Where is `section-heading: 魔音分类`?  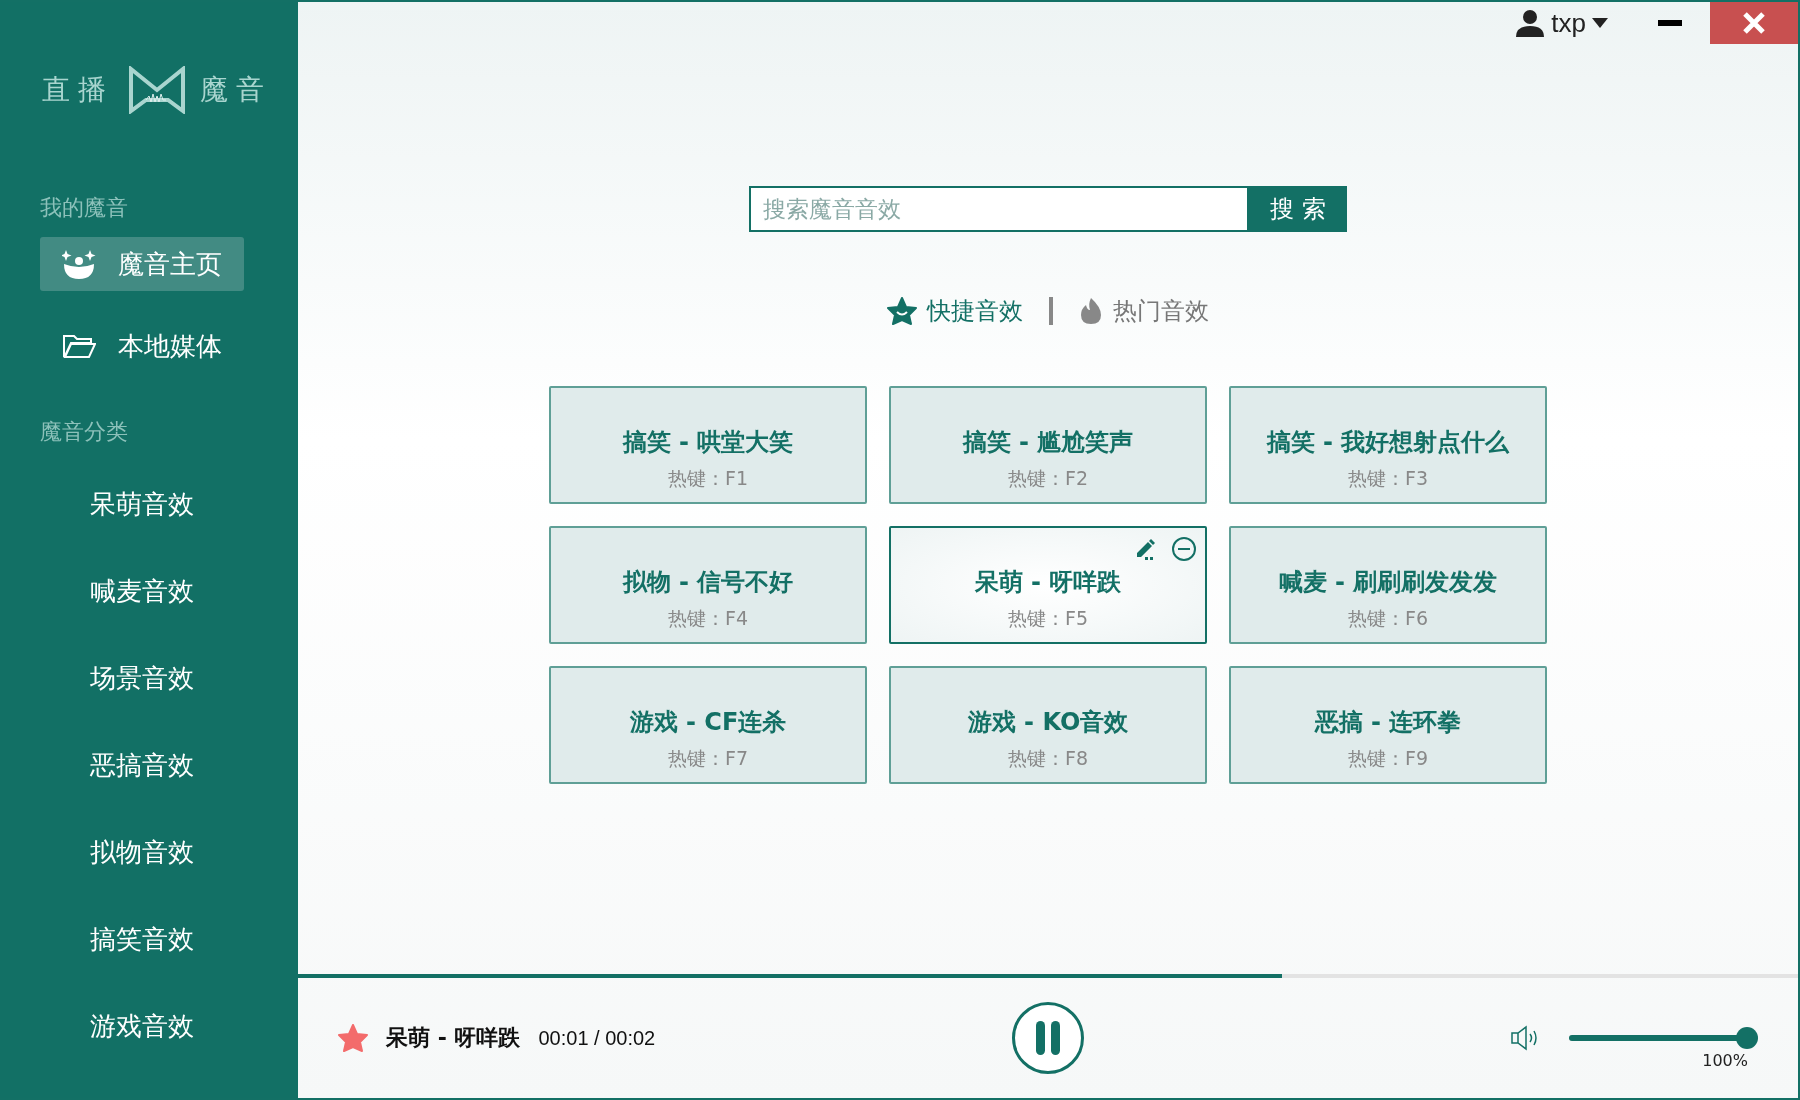
section-heading: 魔音分类 is located at coordinates (84, 432).